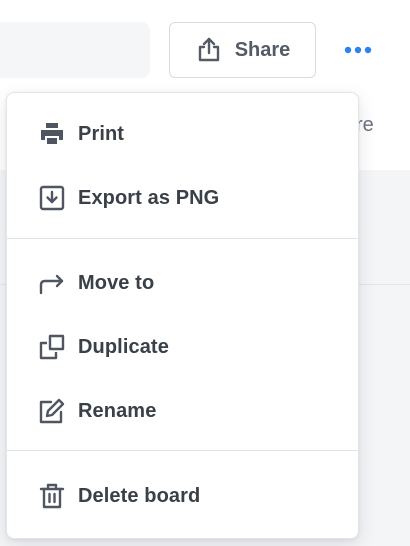 This screenshot has height=546, width=410. Describe the element at coordinates (52, 283) in the screenshot. I see `move-arrow-icon` at that location.